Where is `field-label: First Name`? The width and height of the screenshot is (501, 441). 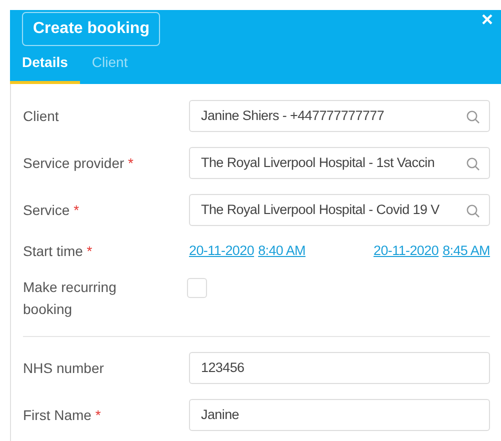
field-label: First Name is located at coordinates (57, 414).